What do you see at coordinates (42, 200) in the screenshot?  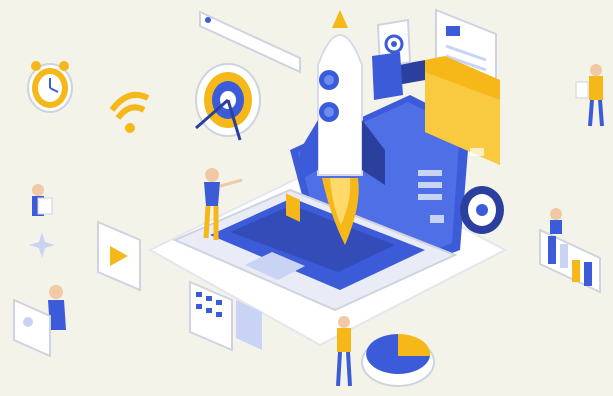 I see `person-icon` at bounding box center [42, 200].